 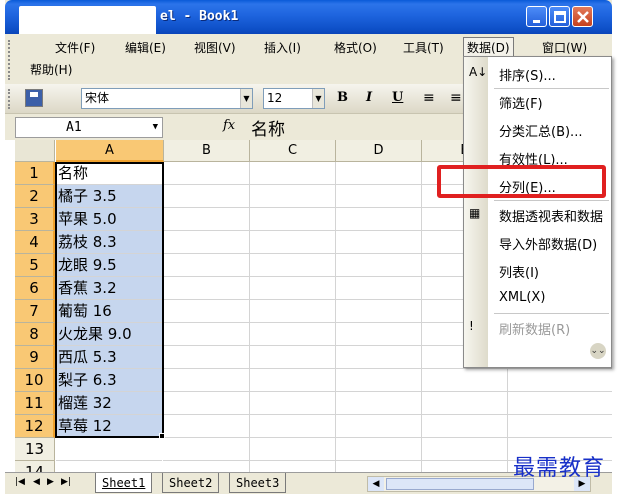 What do you see at coordinates (355, 48) in the screenshot?
I see `menu-format: 格式(O)` at bounding box center [355, 48].